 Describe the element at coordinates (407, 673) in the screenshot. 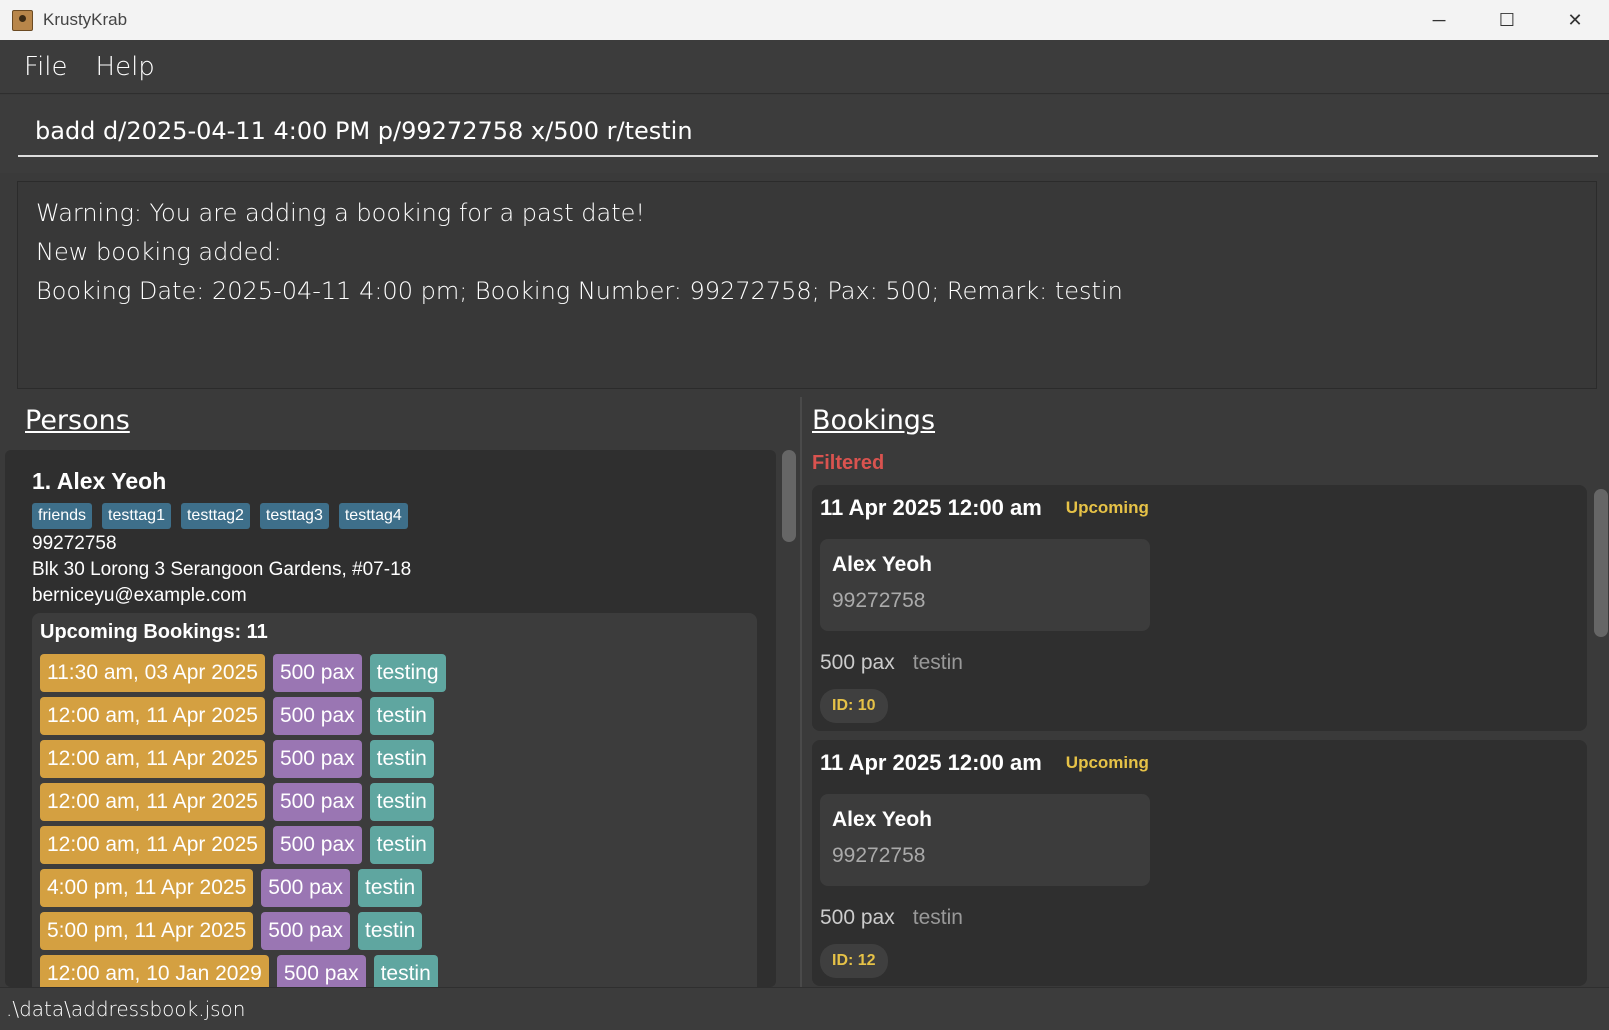

I see `booking-remark-chip: testing` at that location.